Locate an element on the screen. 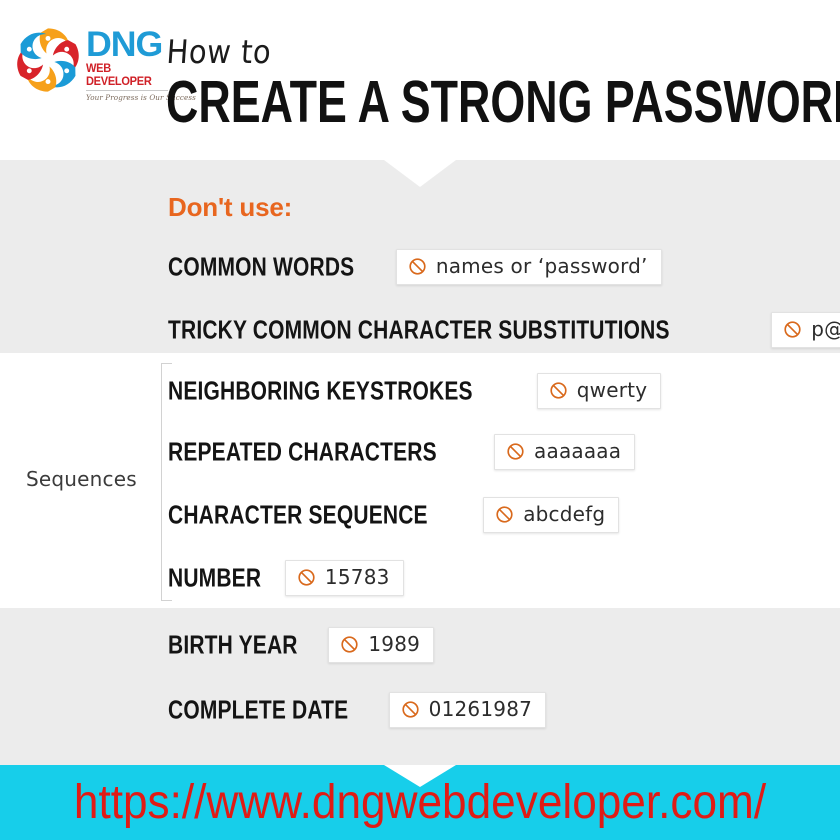 Image resolution: width=840 pixels, height=840 pixels. row-neighboring-keystrokes: NEIGHBORING KEYSTROKES qwerty is located at coordinates (415, 391).